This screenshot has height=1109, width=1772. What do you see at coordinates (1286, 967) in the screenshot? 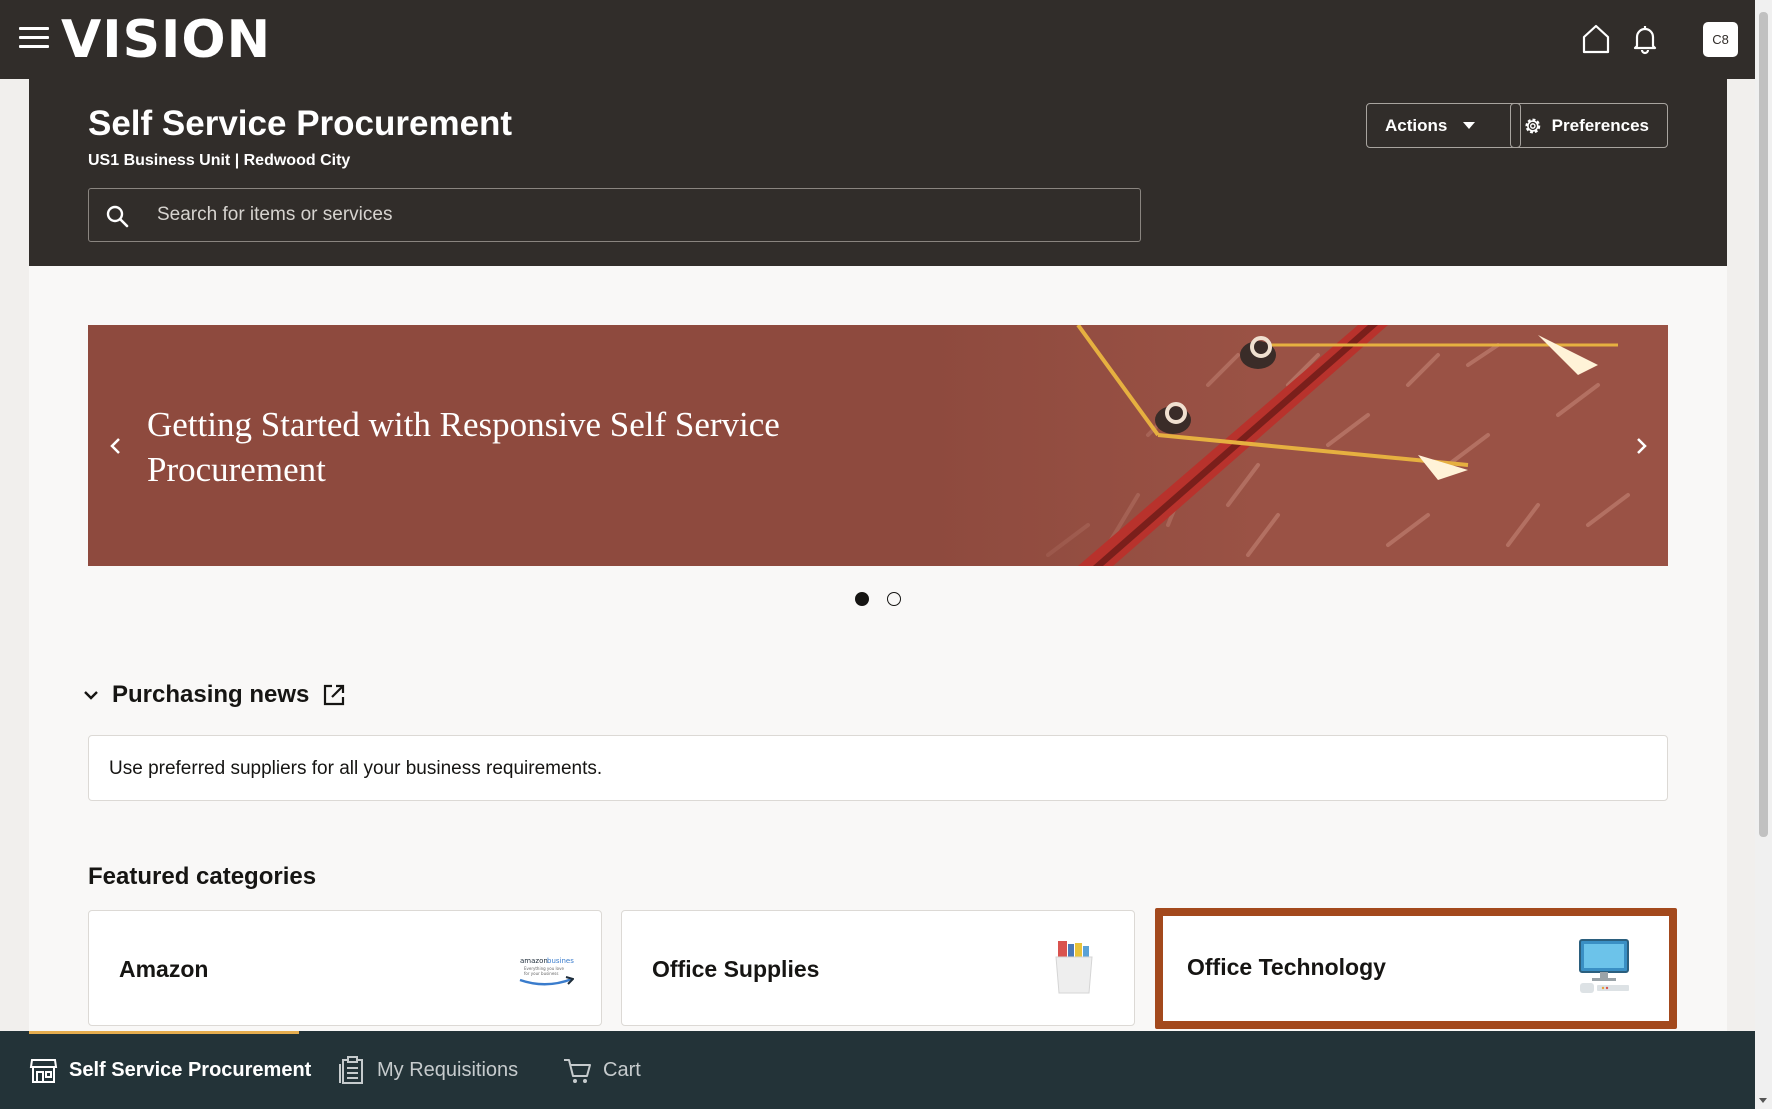
I see `category-label: Office Technology` at bounding box center [1286, 967].